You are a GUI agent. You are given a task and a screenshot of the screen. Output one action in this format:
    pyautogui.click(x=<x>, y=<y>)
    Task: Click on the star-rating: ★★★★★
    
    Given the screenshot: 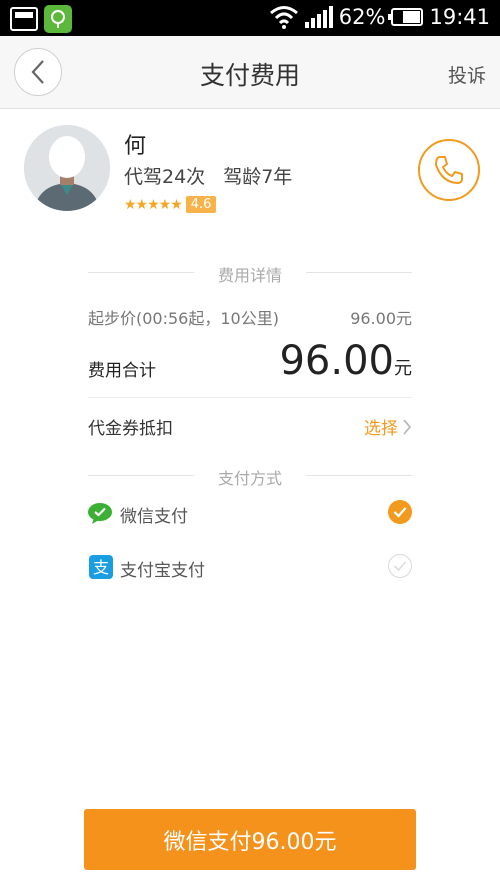 What is the action you would take?
    pyautogui.click(x=153, y=204)
    